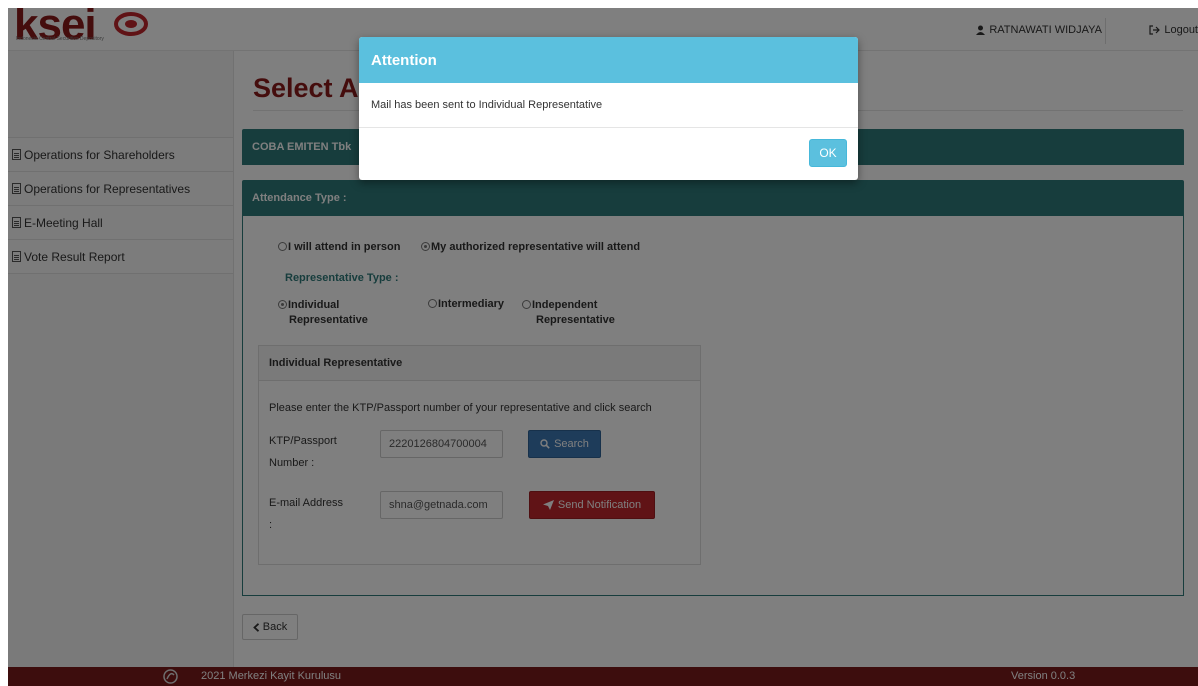 The width and height of the screenshot is (1198, 686). Describe the element at coordinates (608, 60) in the screenshot. I see `dialog-title: Attention` at that location.